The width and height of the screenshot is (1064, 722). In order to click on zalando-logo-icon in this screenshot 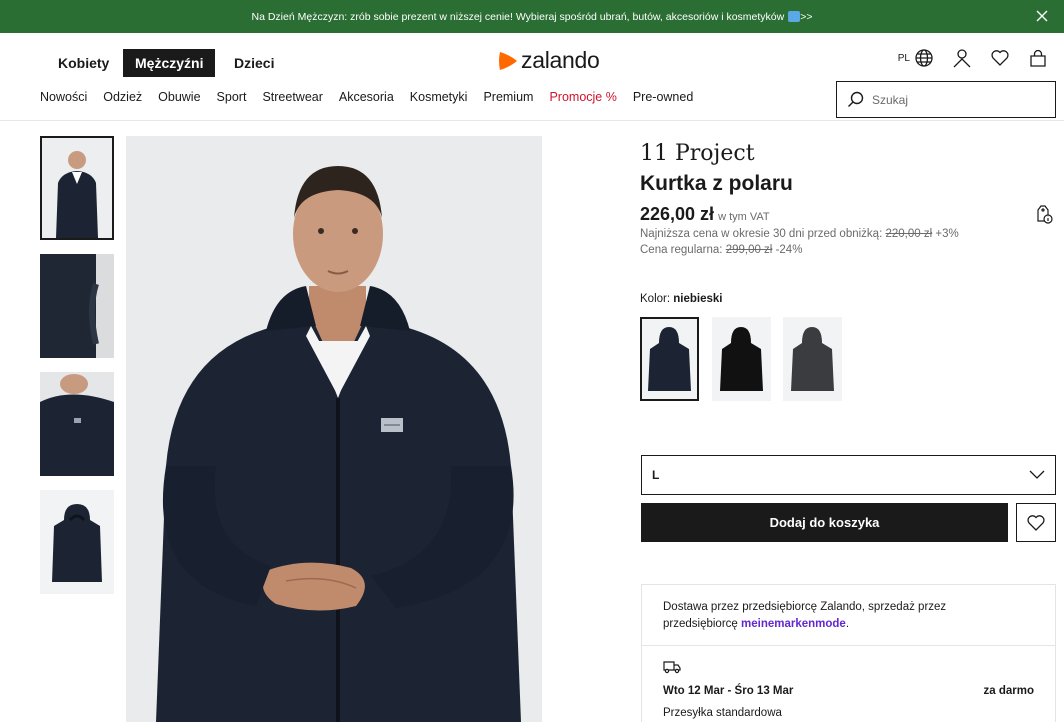, I will do `click(508, 60)`.